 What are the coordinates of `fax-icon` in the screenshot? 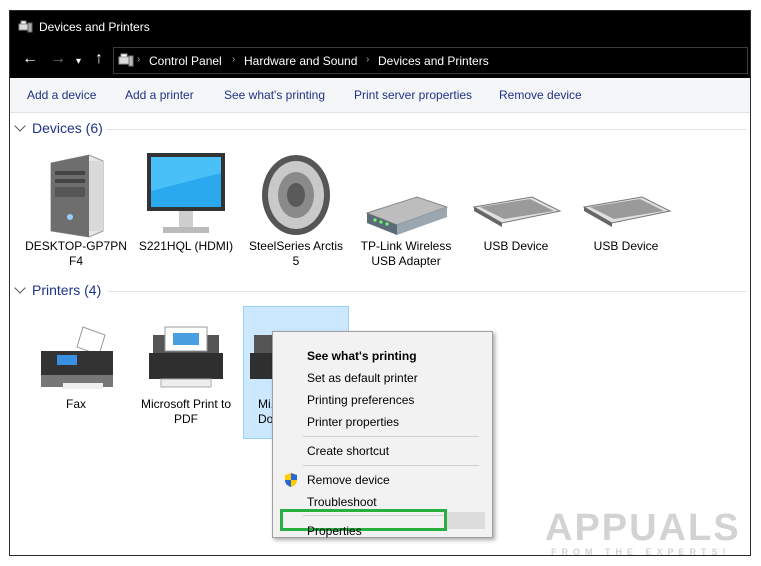 It's located at (77, 357).